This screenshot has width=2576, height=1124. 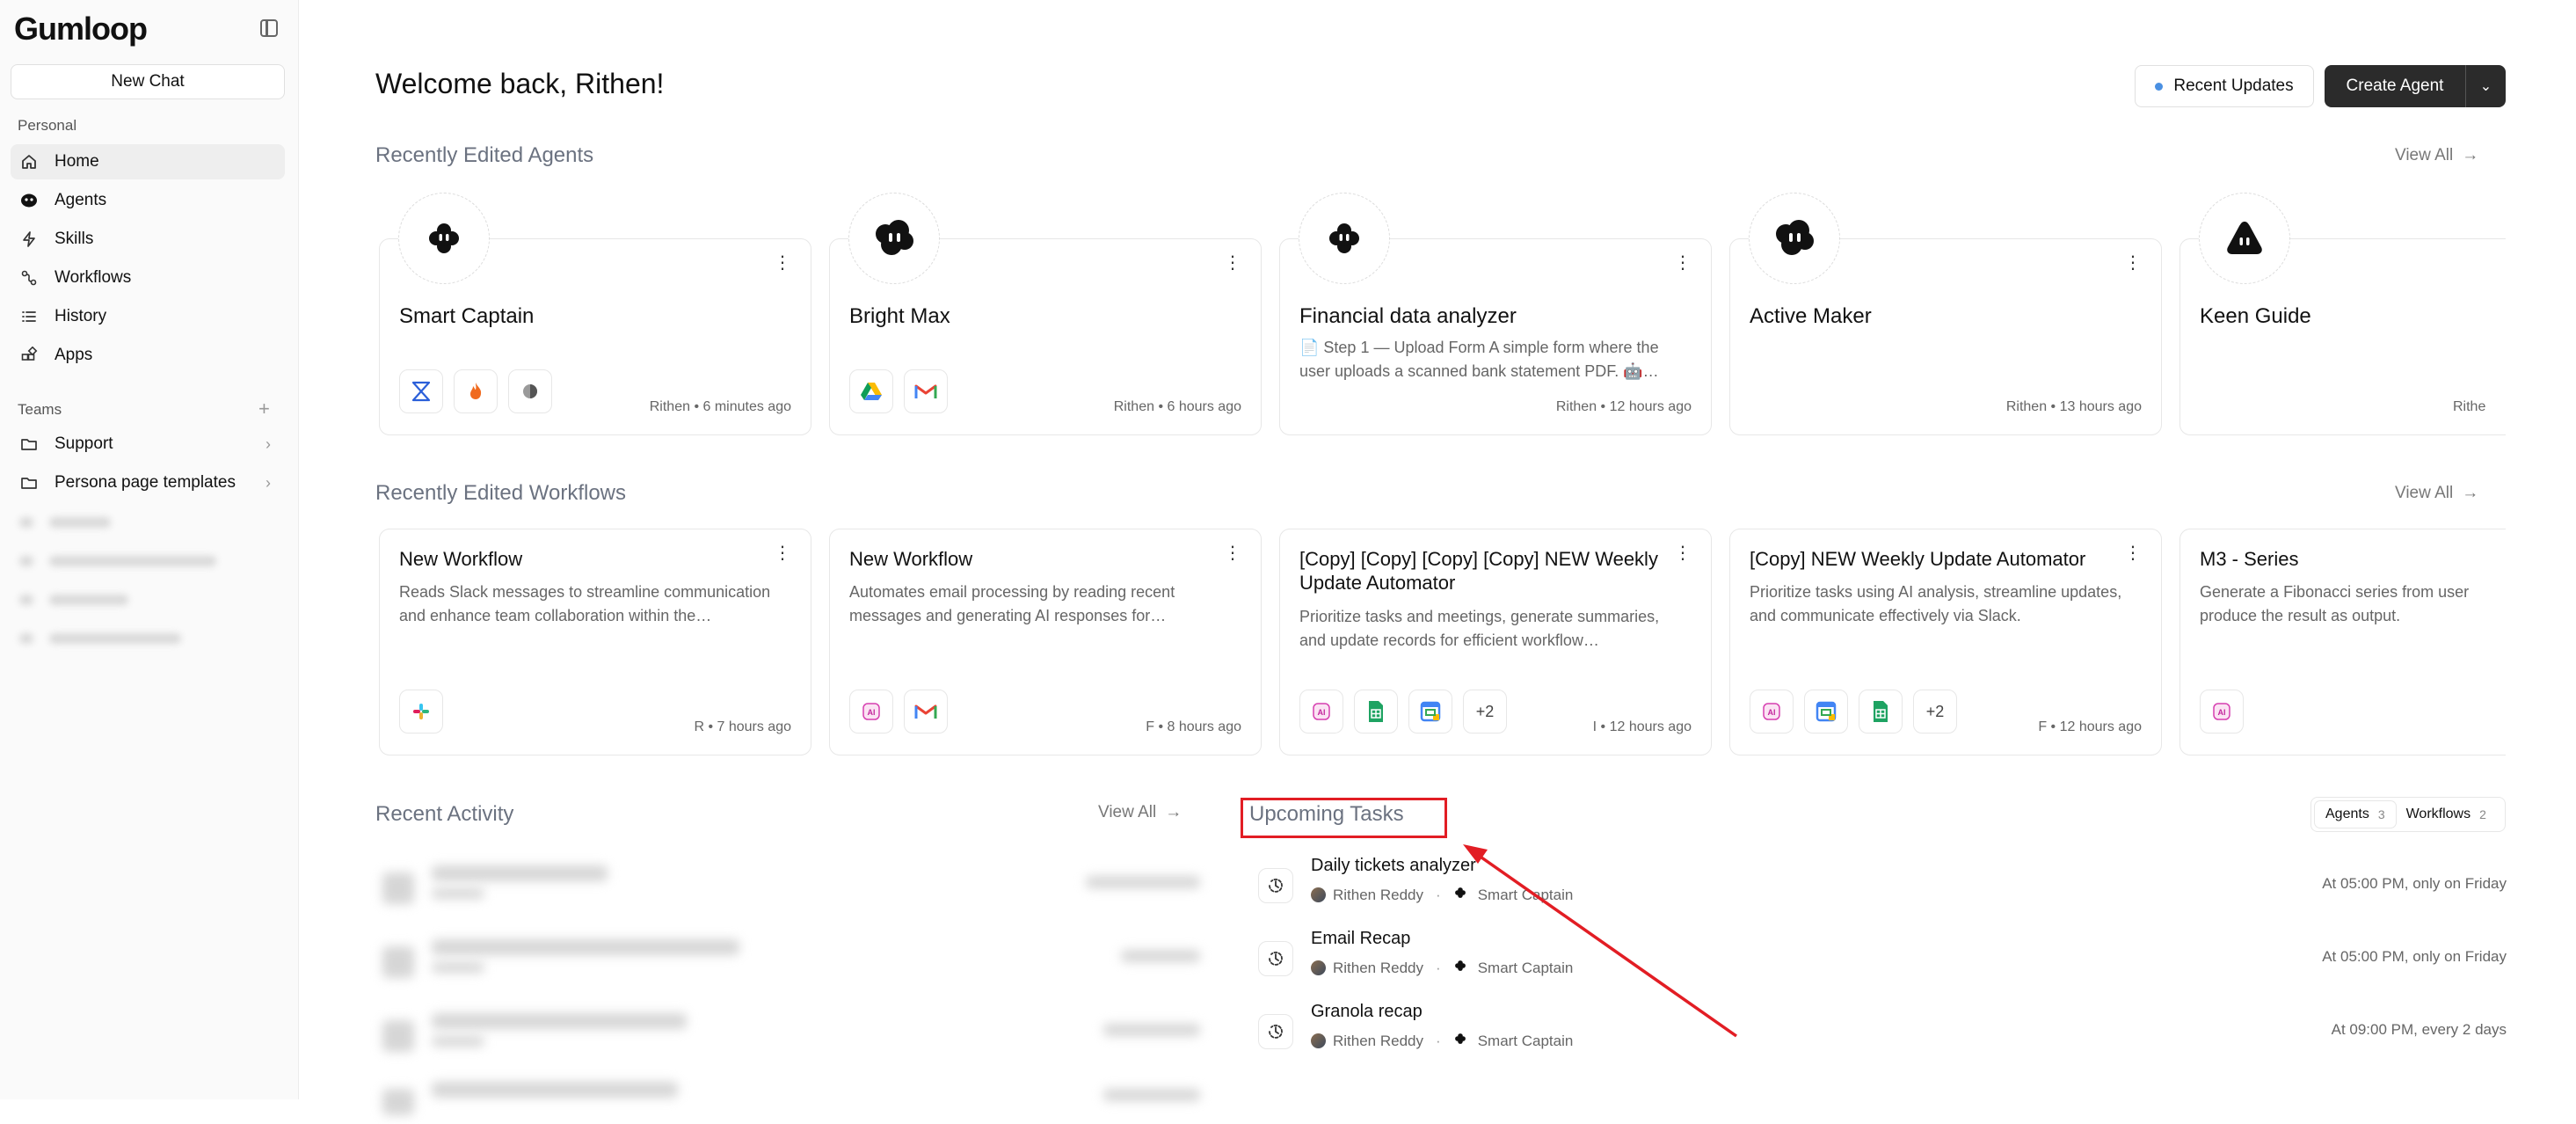 What do you see at coordinates (148, 317) in the screenshot?
I see `sidebar-item-history: History` at bounding box center [148, 317].